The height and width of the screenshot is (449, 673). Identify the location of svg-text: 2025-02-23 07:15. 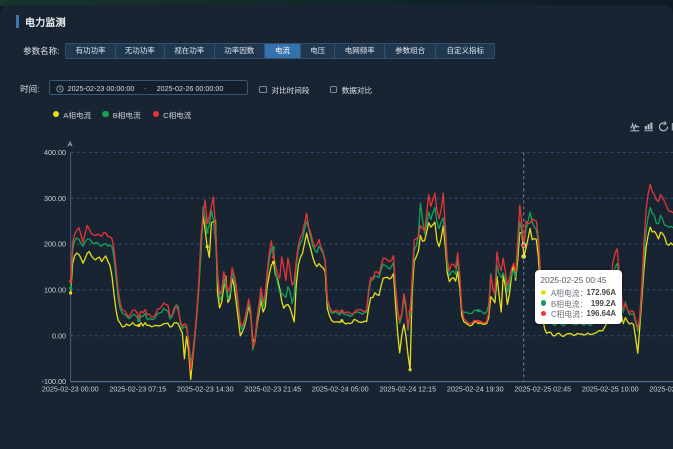
(137, 389).